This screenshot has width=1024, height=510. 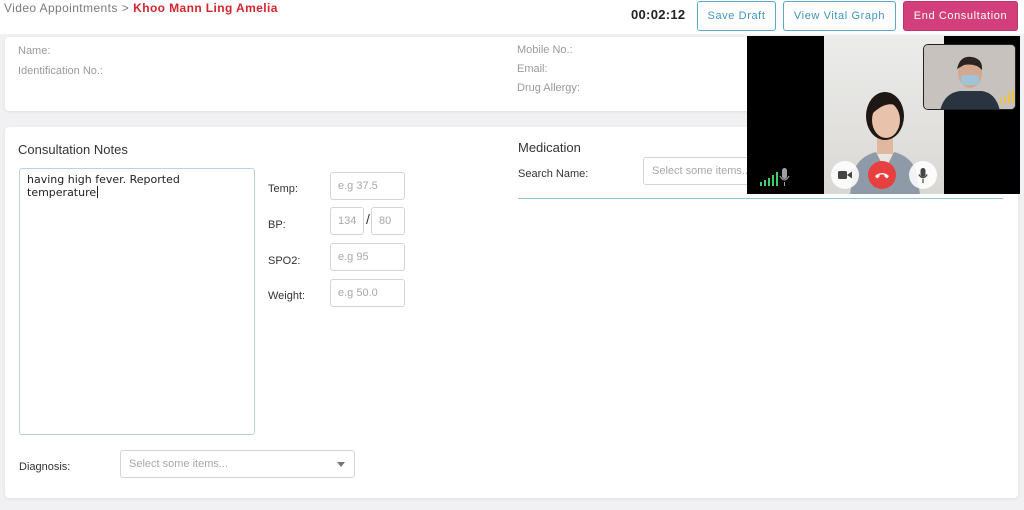 What do you see at coordinates (839, 16) in the screenshot?
I see `view-vital-graph-button: View Vital Graph` at bounding box center [839, 16].